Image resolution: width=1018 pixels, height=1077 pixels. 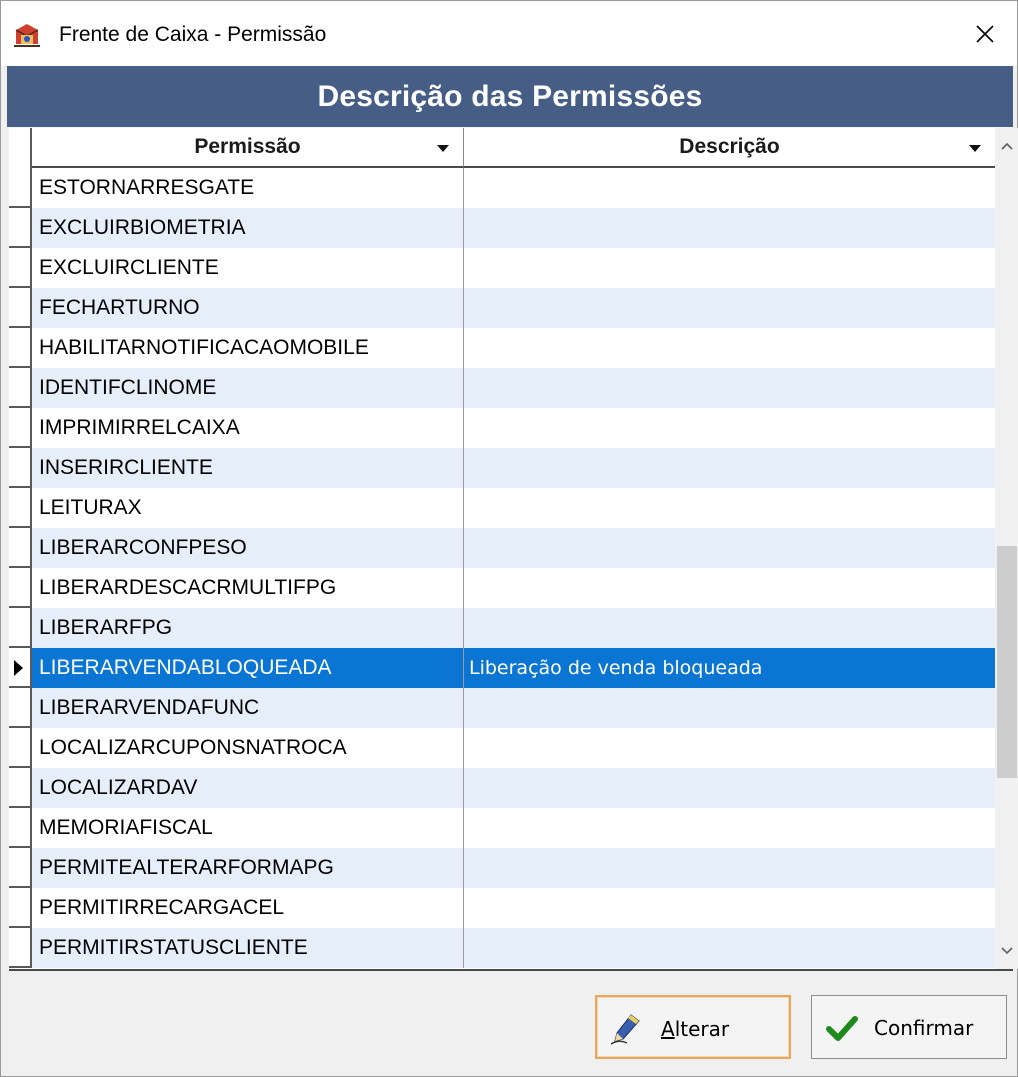 I want to click on cell-permissao: LIBERARVENDAFUNC, so click(x=248, y=708).